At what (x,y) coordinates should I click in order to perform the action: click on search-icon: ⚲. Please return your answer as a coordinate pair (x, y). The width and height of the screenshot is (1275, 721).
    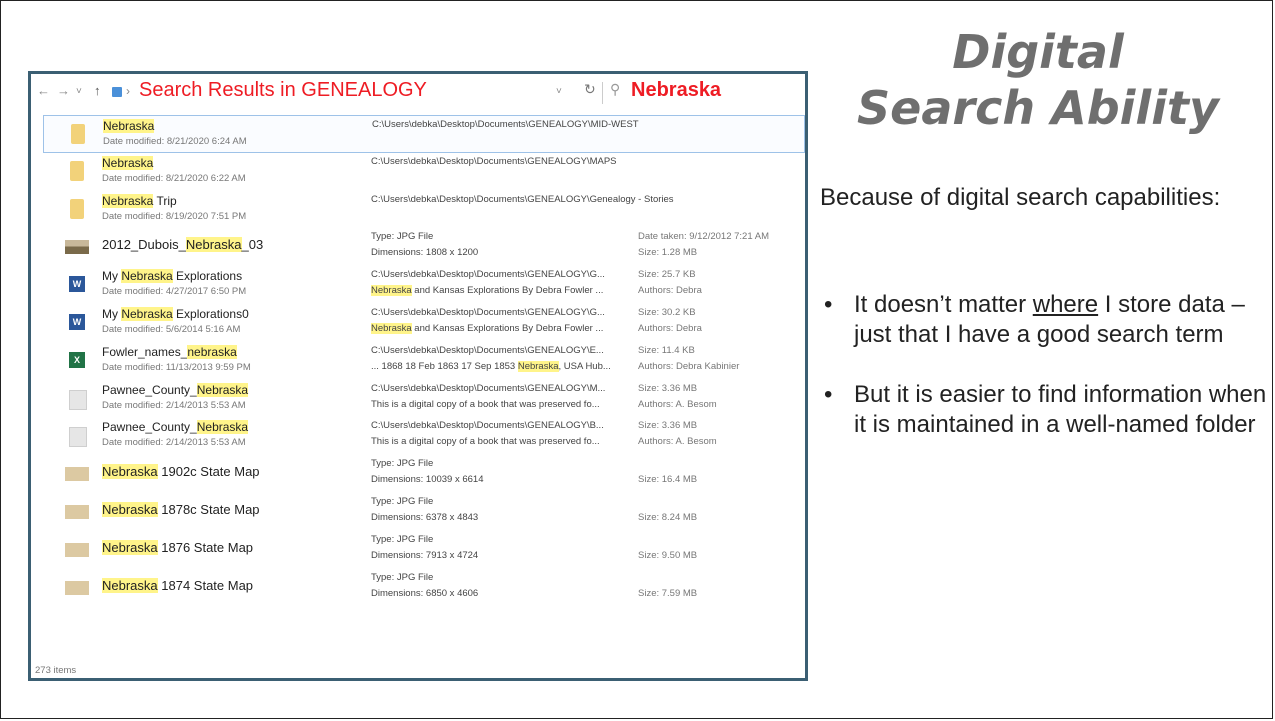
    Looking at the image, I should click on (615, 89).